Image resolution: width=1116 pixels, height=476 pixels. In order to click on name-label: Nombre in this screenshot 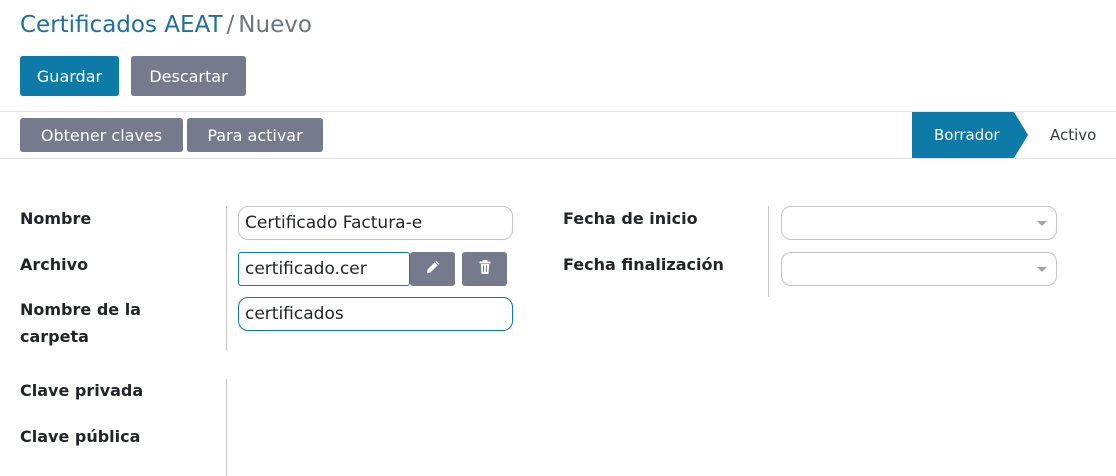, I will do `click(56, 218)`.